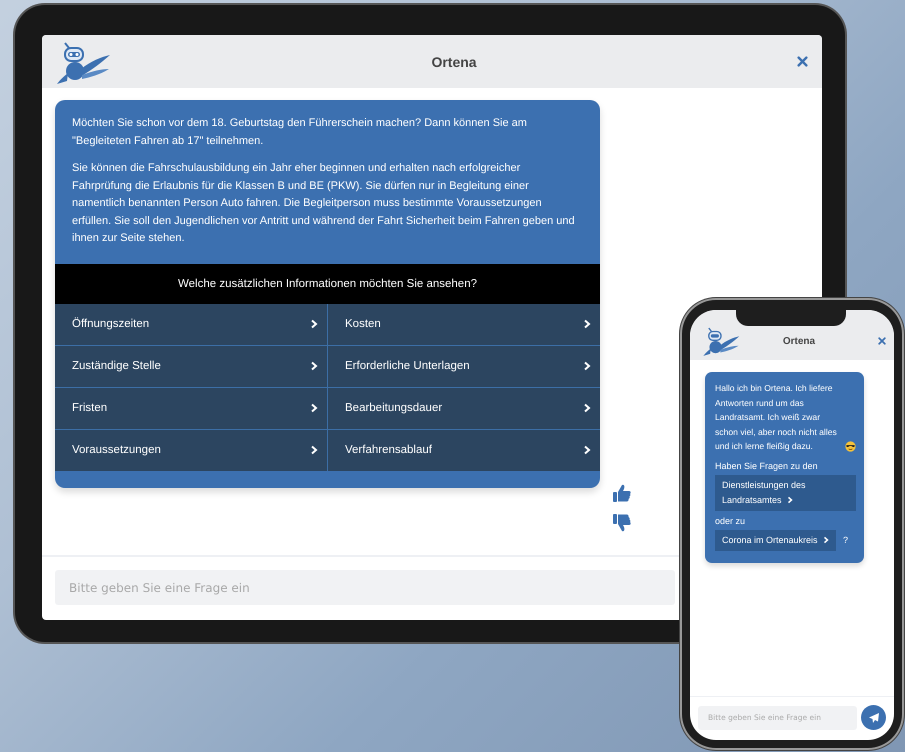  I want to click on topic-button: Dienstleistungen des Landratsamtes, so click(785, 492).